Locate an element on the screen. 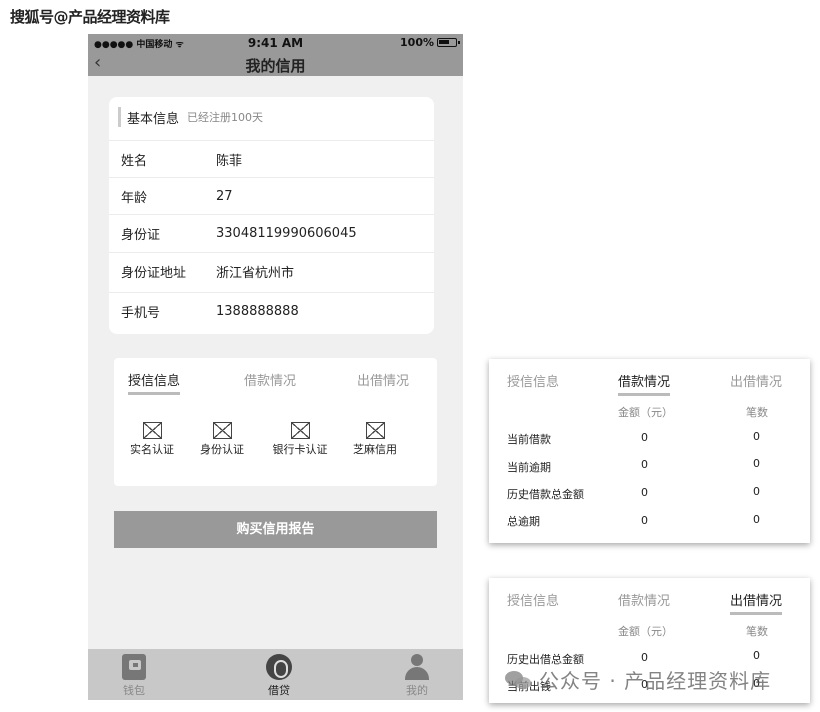 The width and height of the screenshot is (820, 712). info-value: 1388888888 is located at coordinates (257, 311).